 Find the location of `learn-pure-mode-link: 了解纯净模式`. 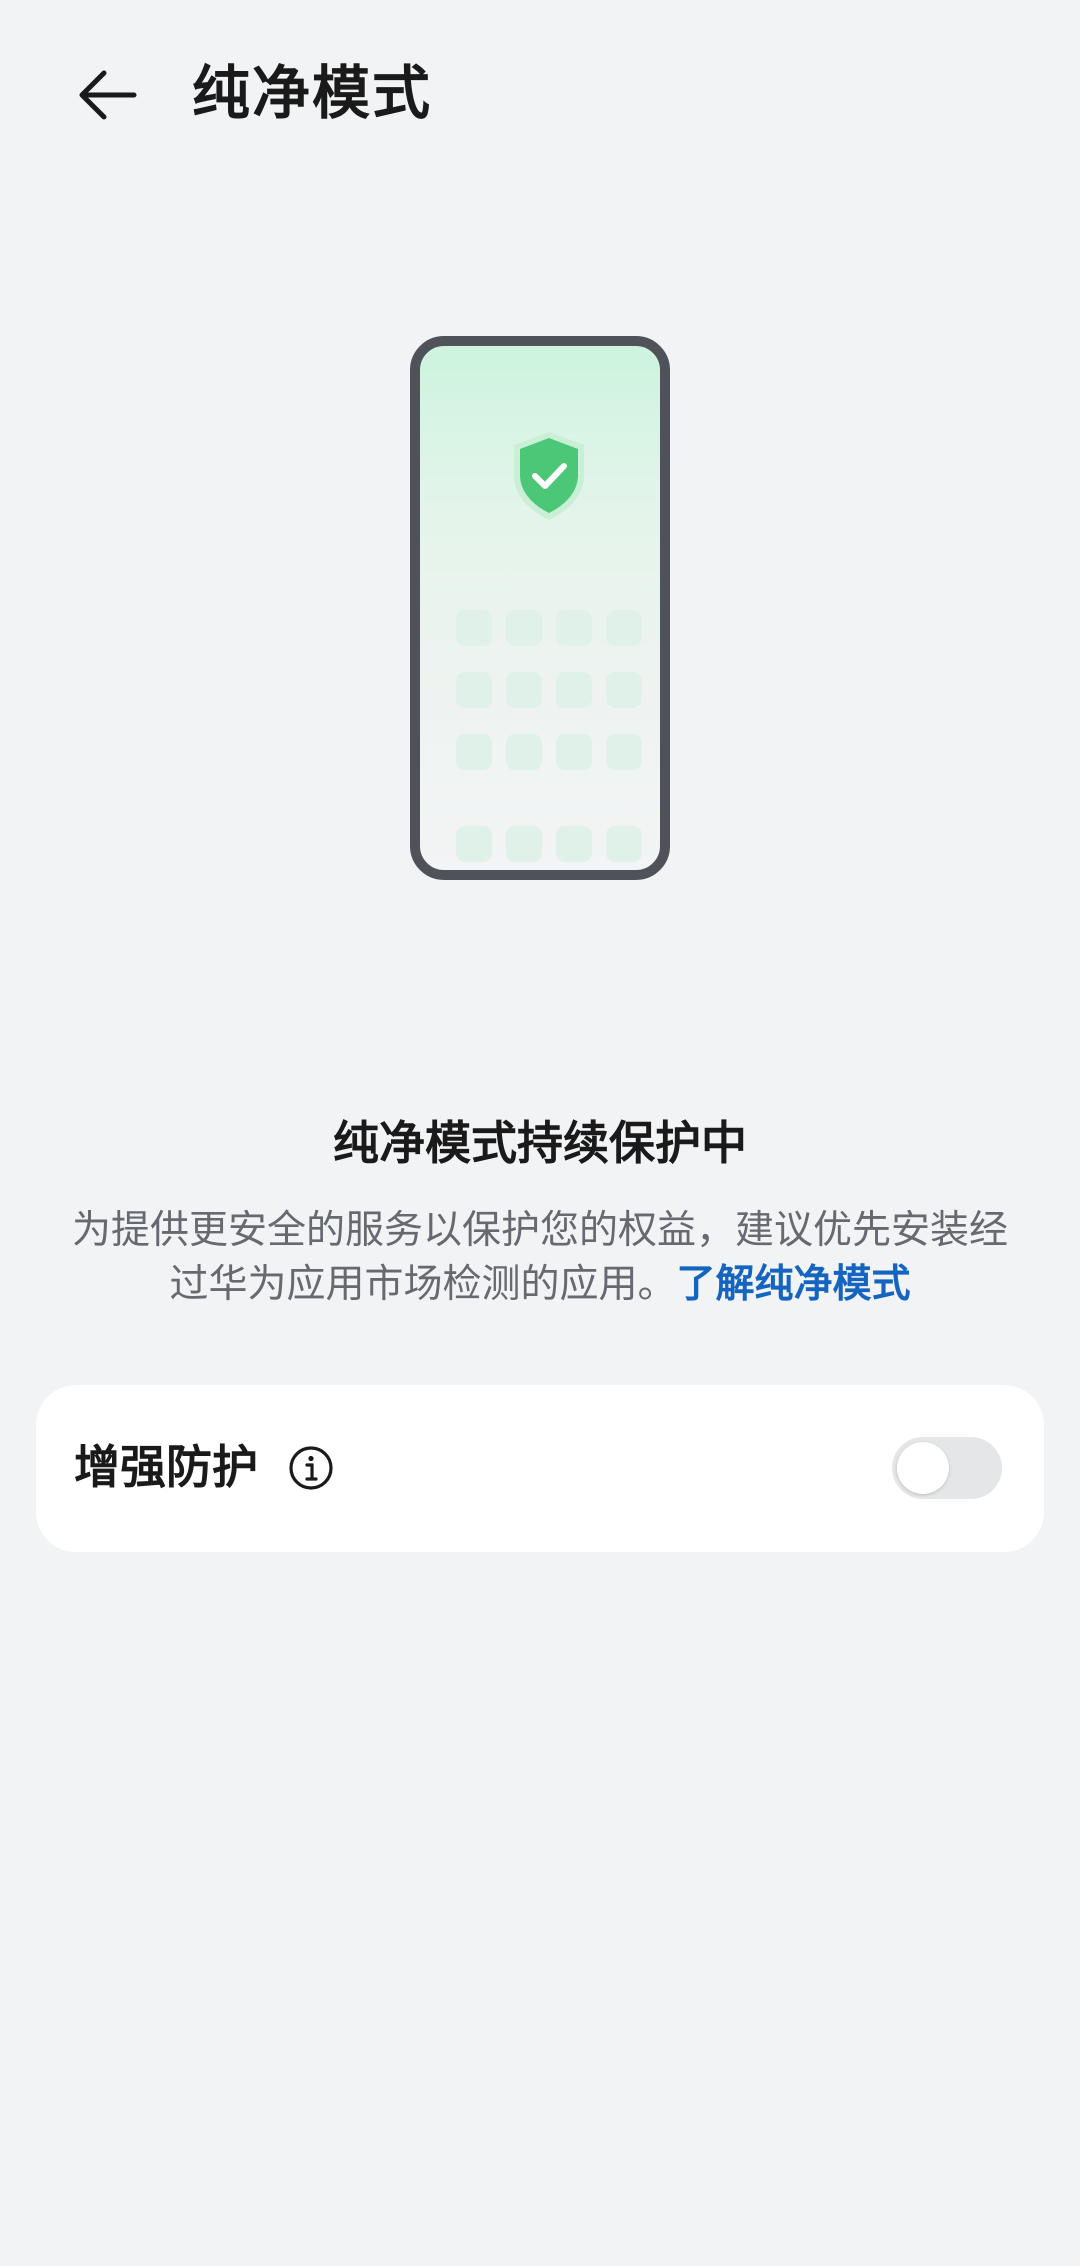

learn-pure-mode-link: 了解纯净模式 is located at coordinates (794, 1284).